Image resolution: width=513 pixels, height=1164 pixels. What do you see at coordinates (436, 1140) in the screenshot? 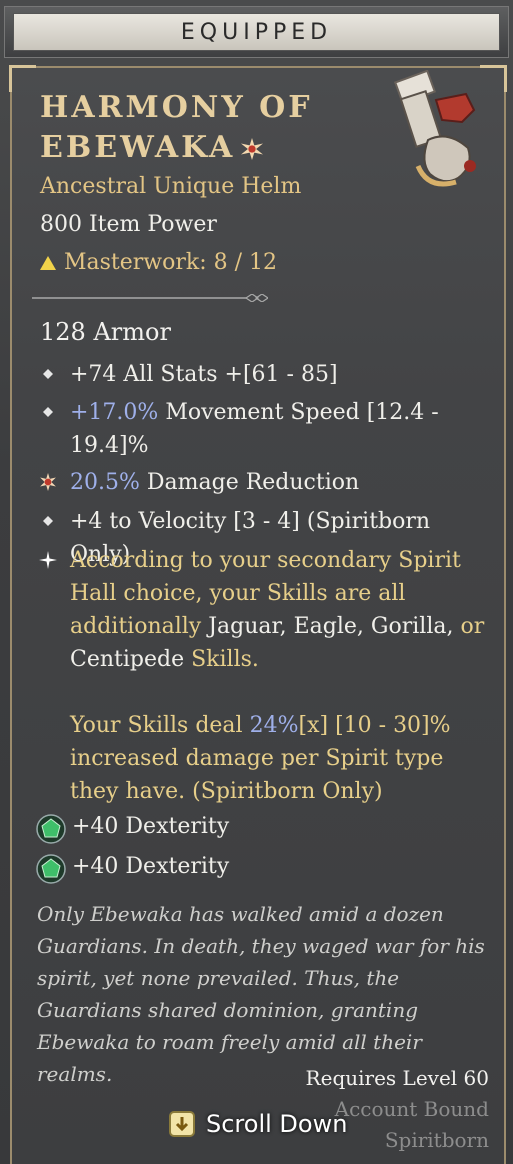
I see `class-restriction: Spiritborn` at bounding box center [436, 1140].